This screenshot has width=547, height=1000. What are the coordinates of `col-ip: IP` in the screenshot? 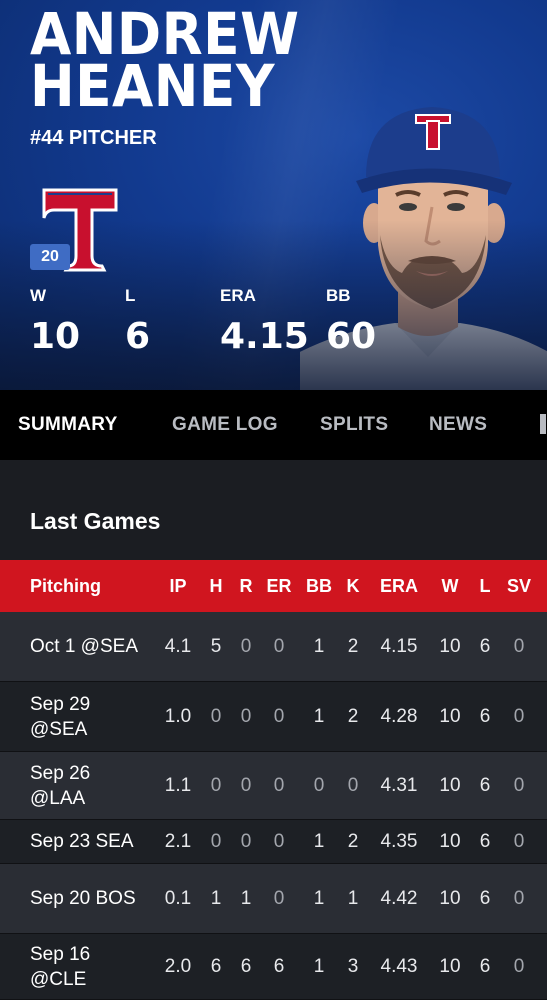 It's located at (178, 585).